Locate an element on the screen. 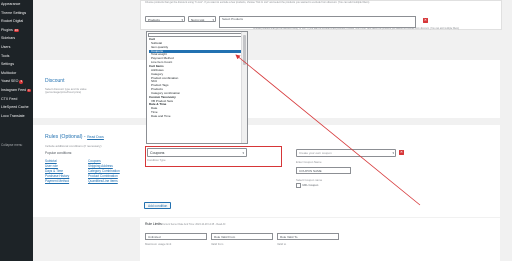 The height and width of the screenshot is (261, 512). rule-limit-field: Rule Valid From is located at coordinates (242, 236).